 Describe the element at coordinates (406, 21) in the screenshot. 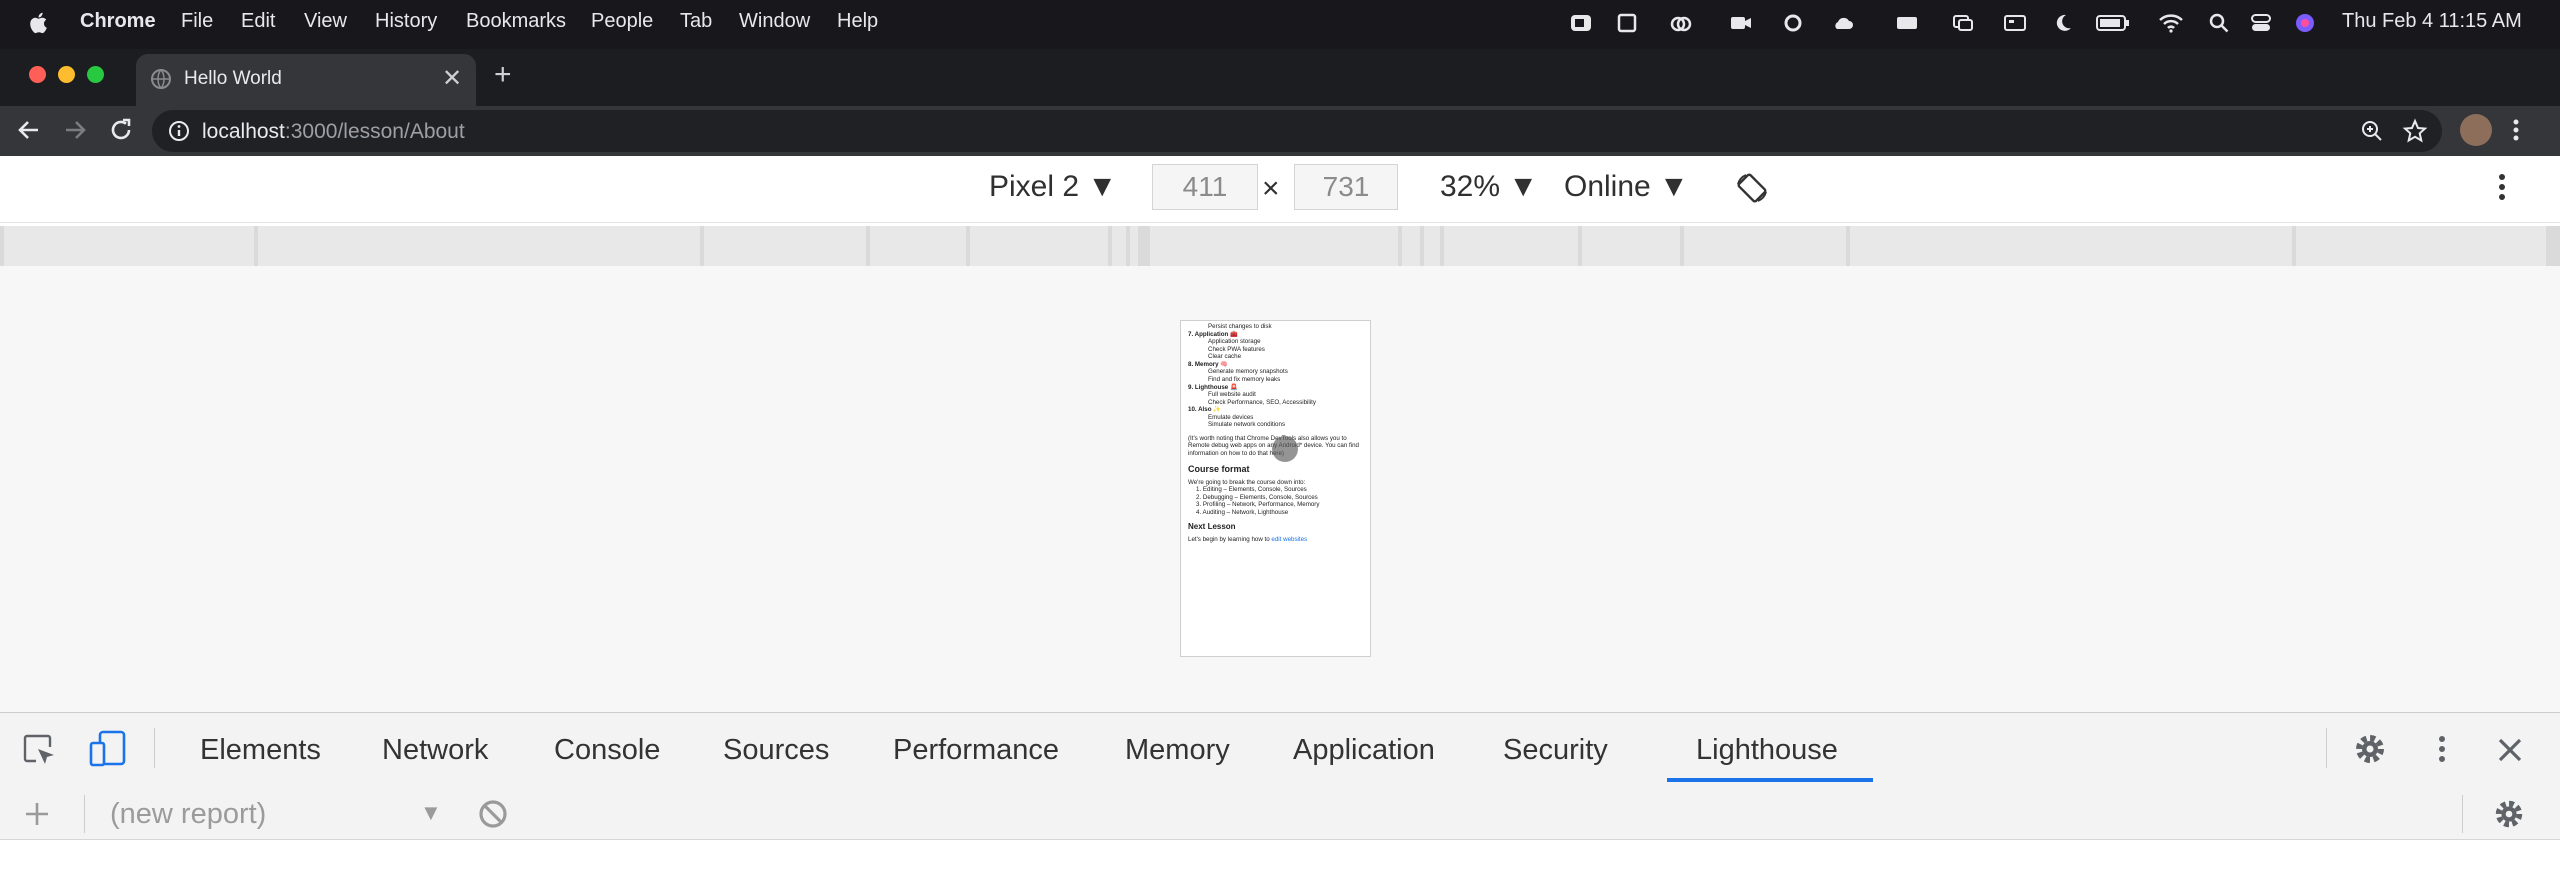

I see `menu-history: History` at that location.